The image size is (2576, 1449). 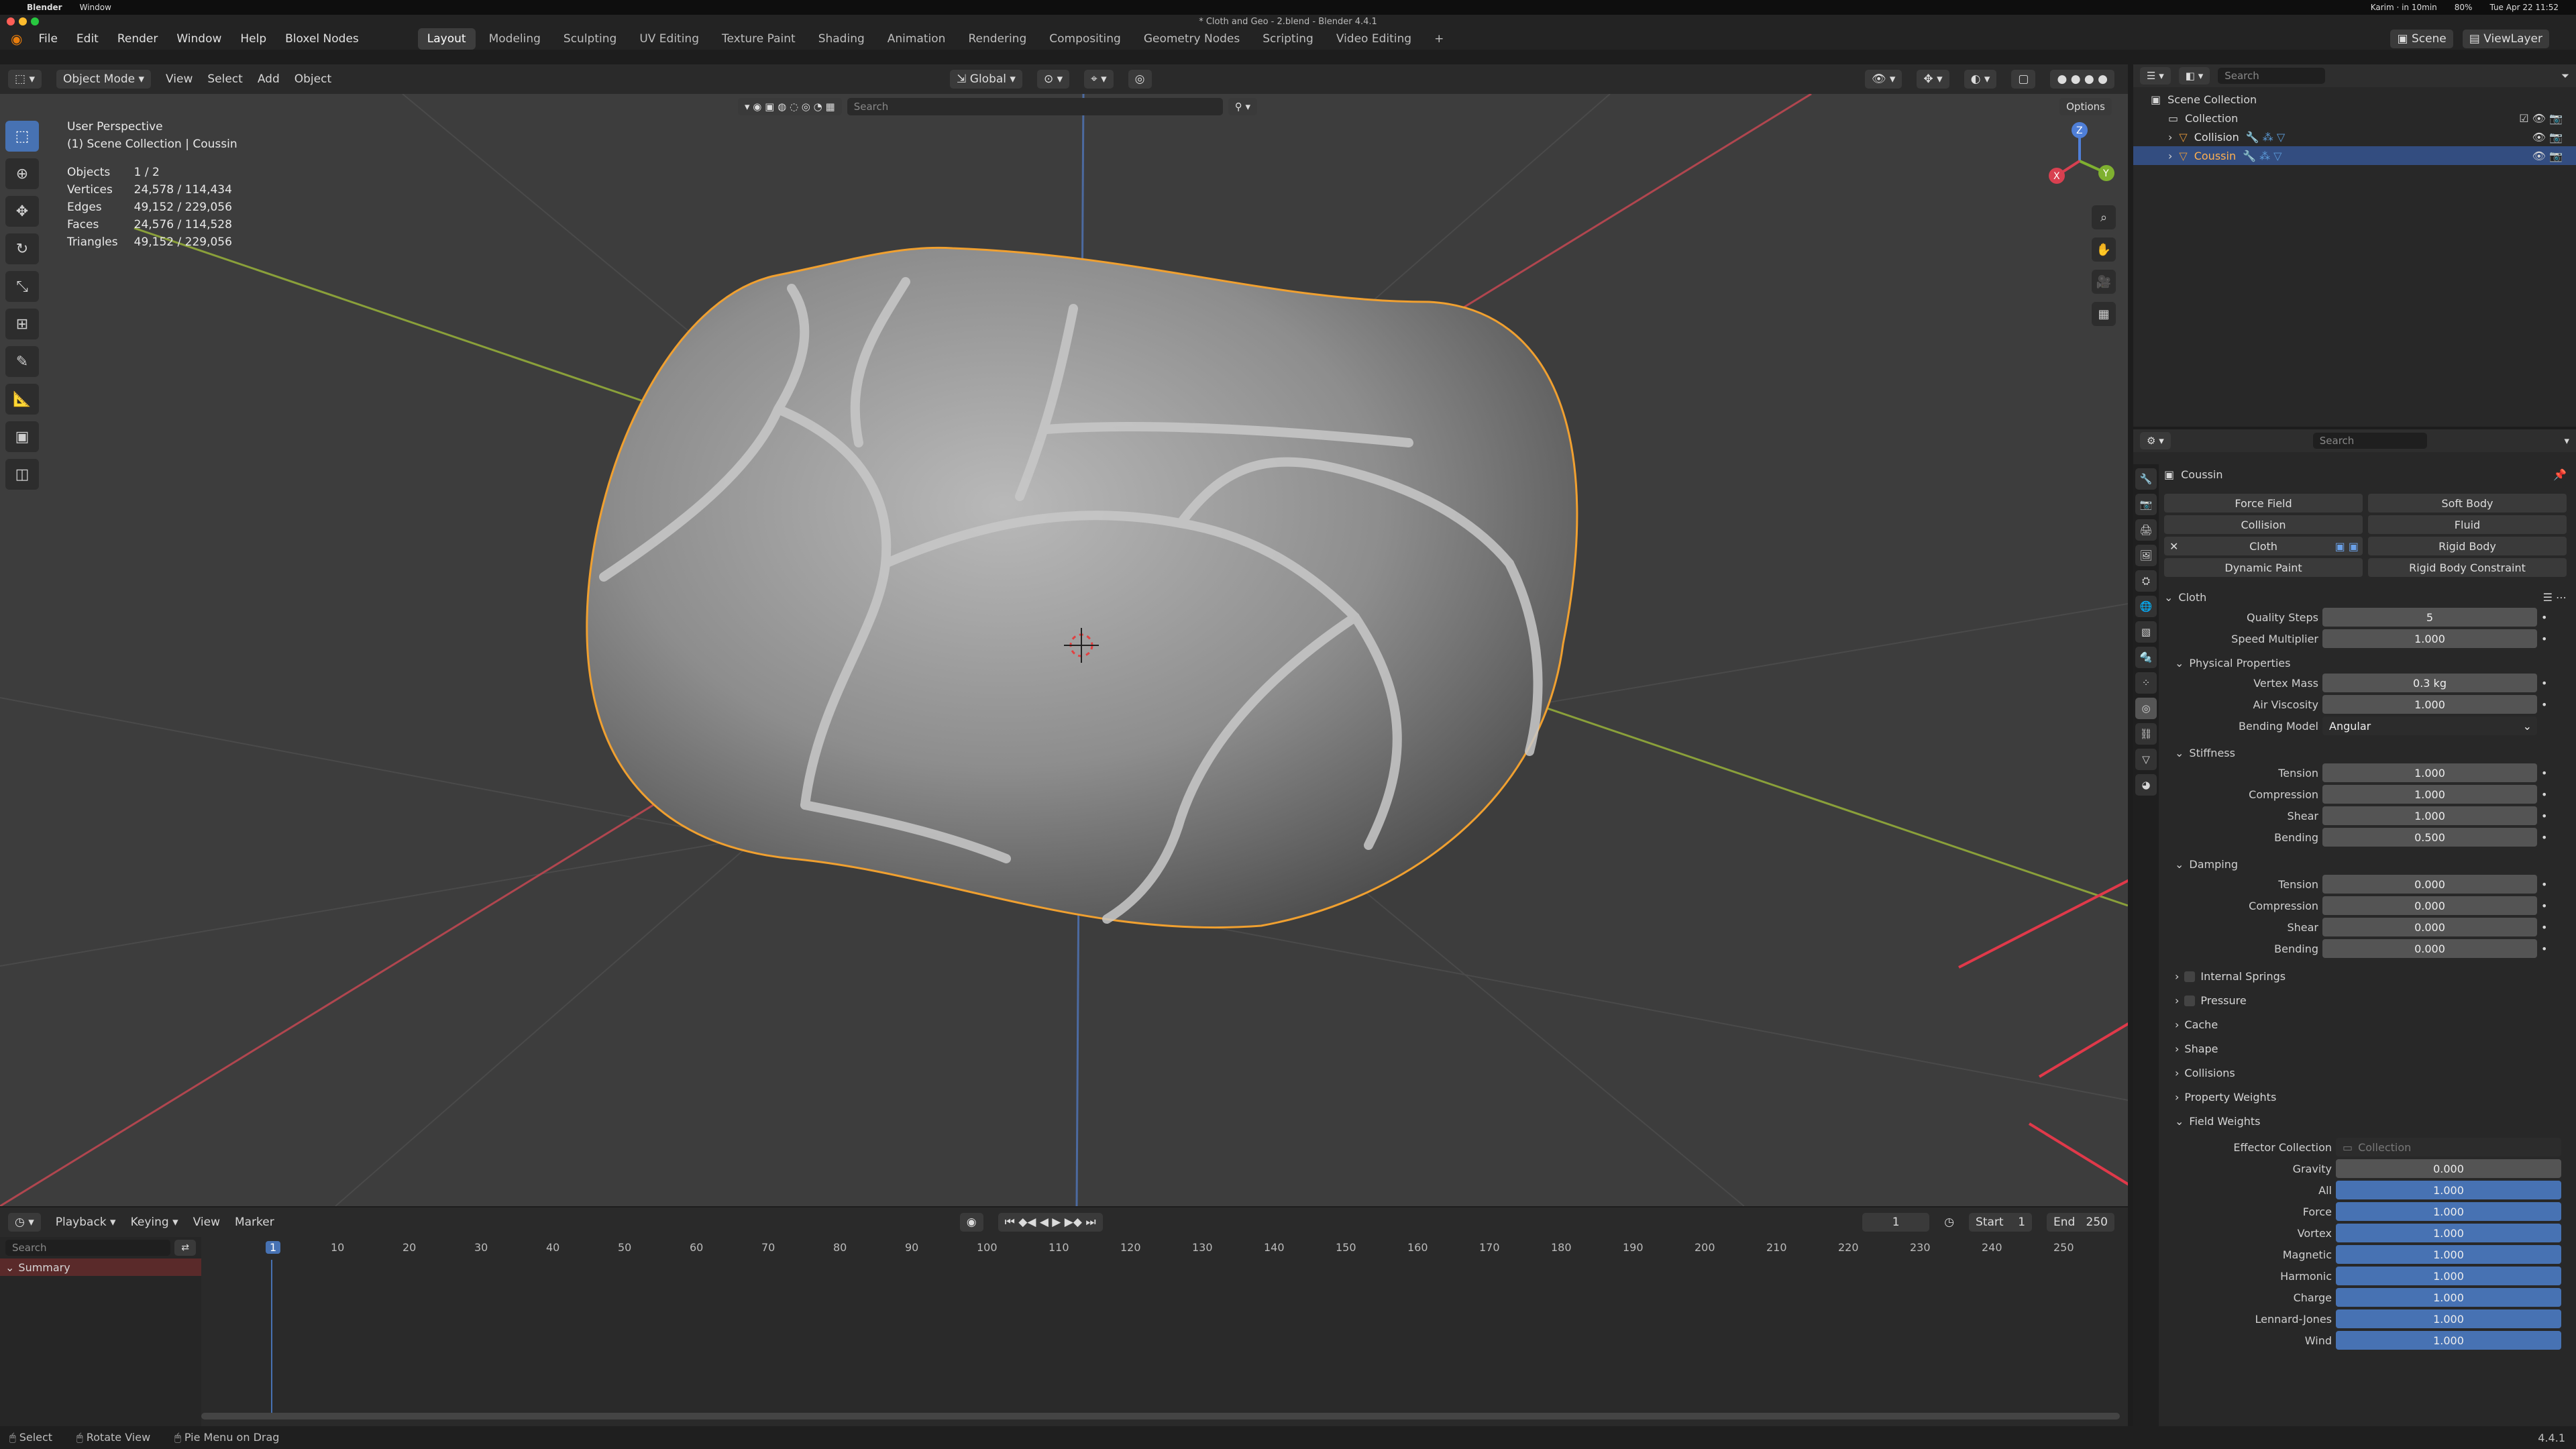 What do you see at coordinates (2371, 977) in the screenshot?
I see `internal-springs-header: › Internal Springs` at bounding box center [2371, 977].